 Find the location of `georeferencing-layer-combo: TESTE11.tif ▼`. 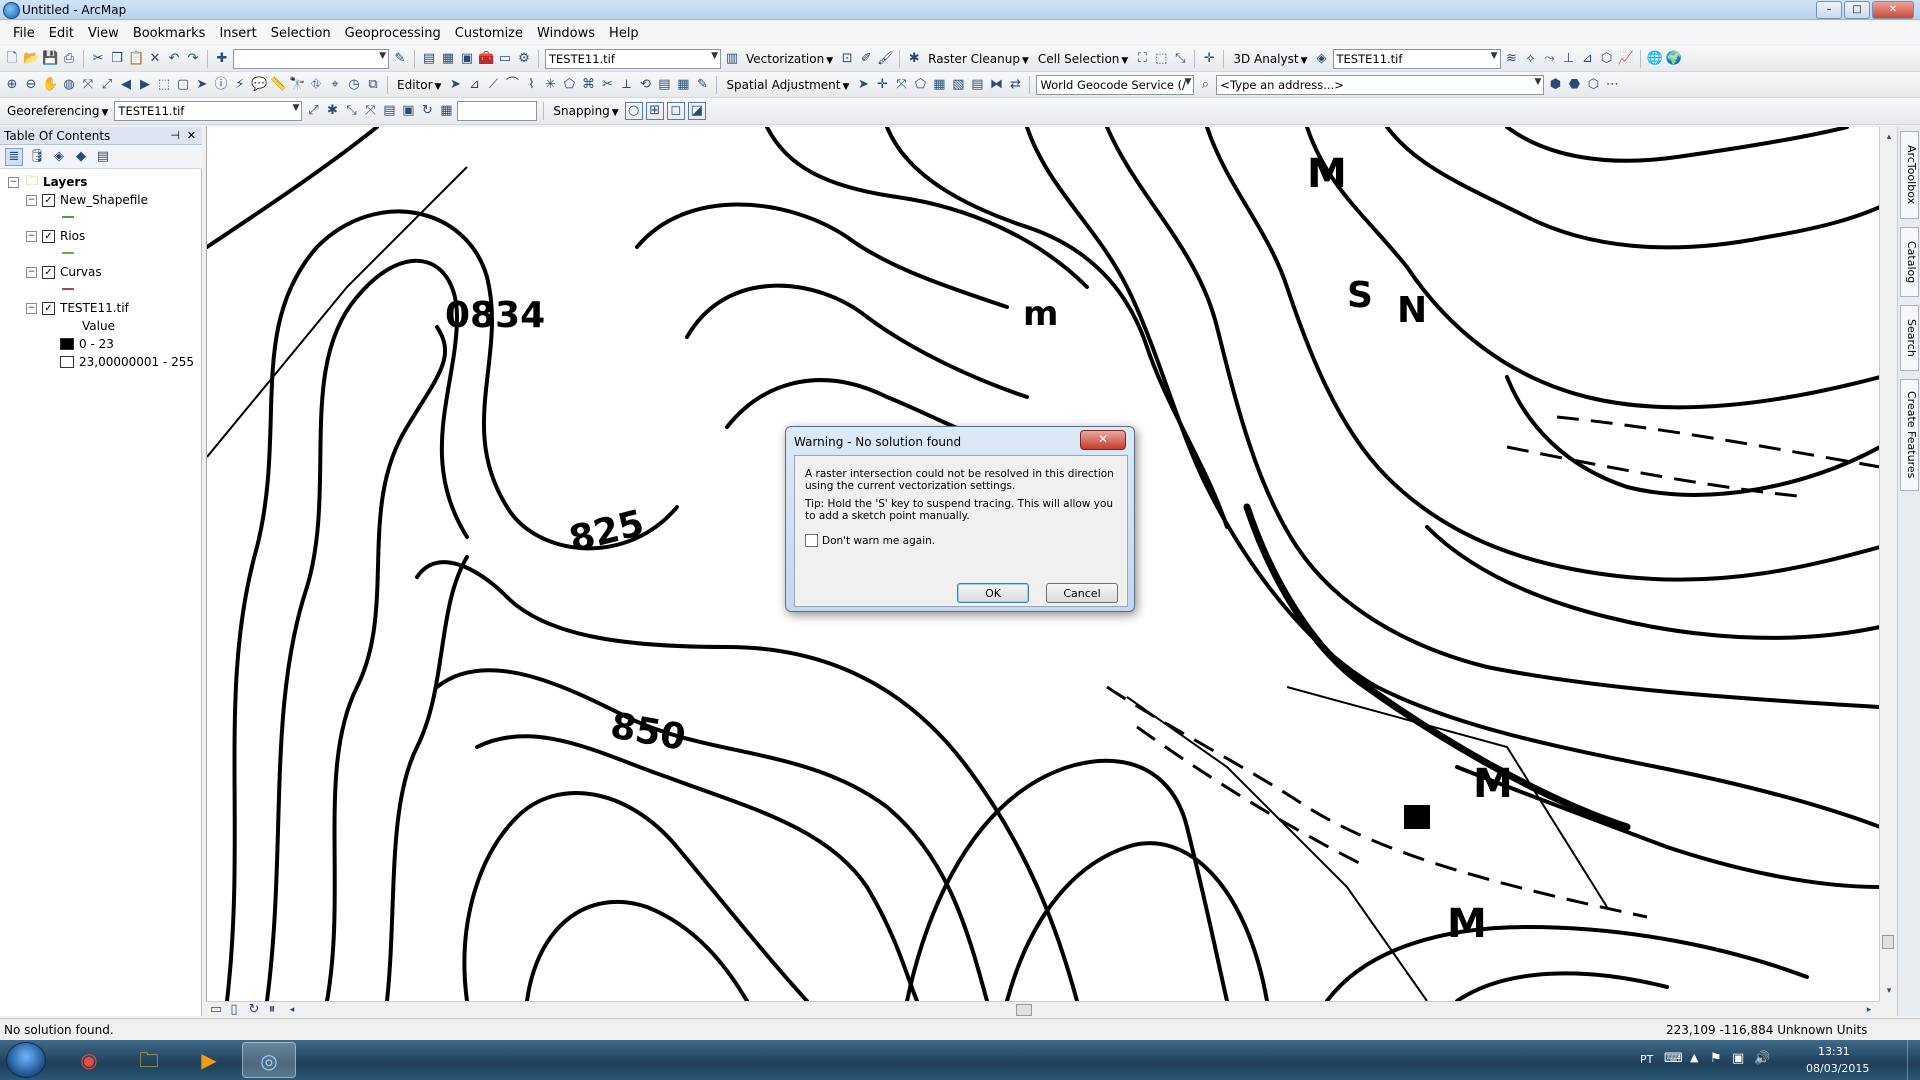

georeferencing-layer-combo: TESTE11.tif ▼ is located at coordinates (208, 111).